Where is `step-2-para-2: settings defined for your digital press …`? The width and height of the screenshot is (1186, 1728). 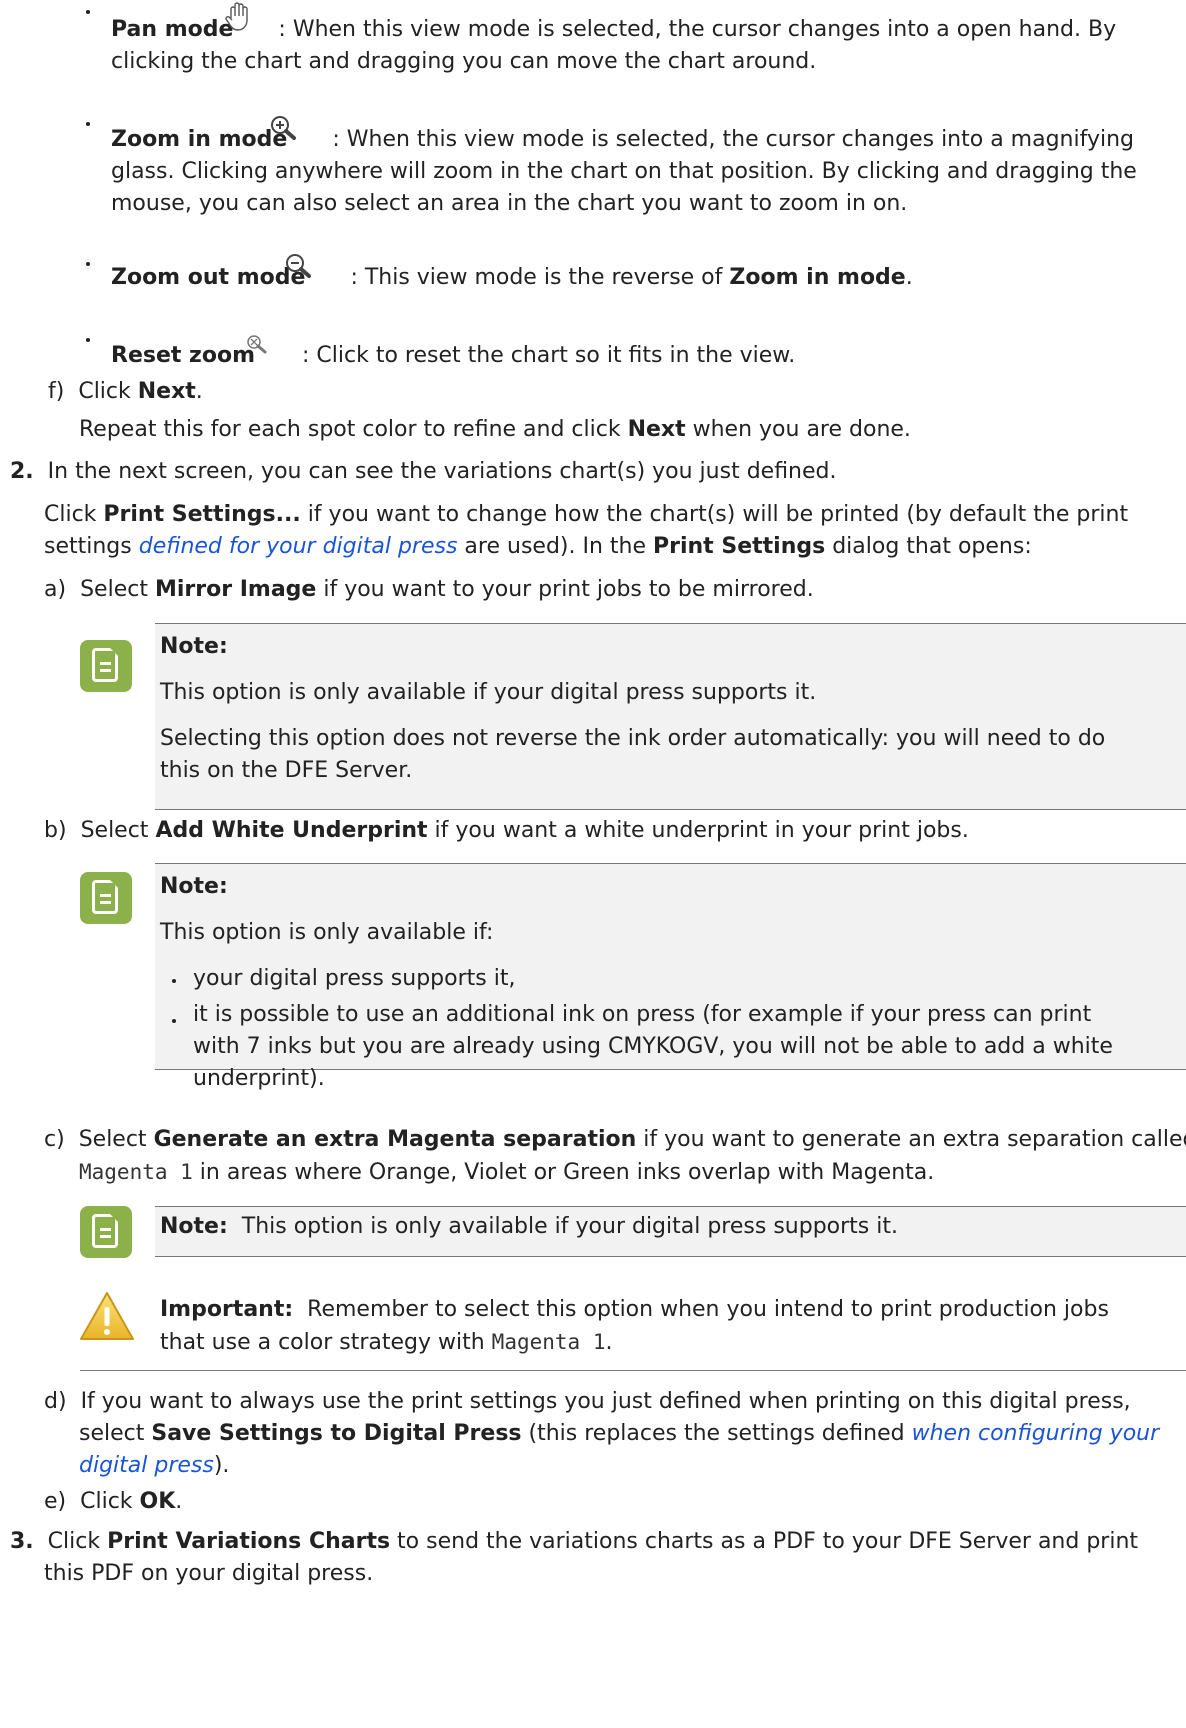 step-2-para-2: settings defined for your digital press … is located at coordinates (538, 547).